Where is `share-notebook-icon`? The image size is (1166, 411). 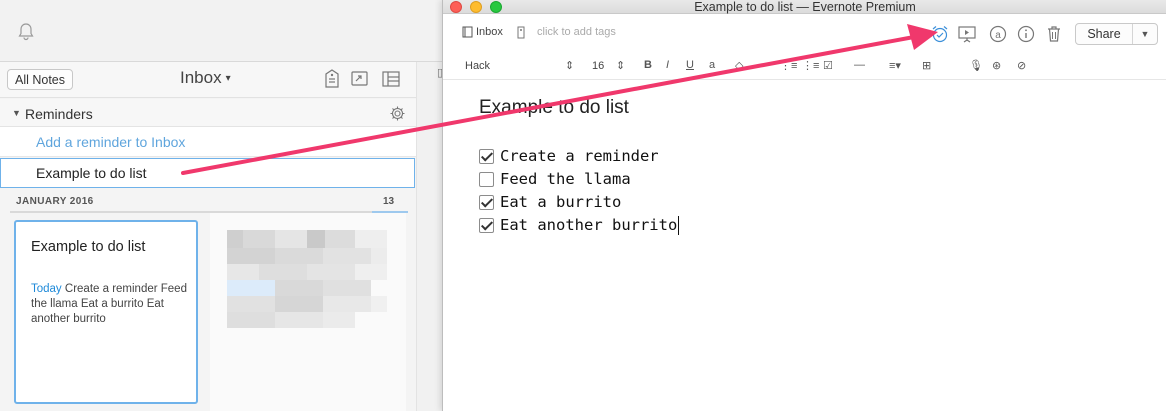 share-notebook-icon is located at coordinates (360, 79).